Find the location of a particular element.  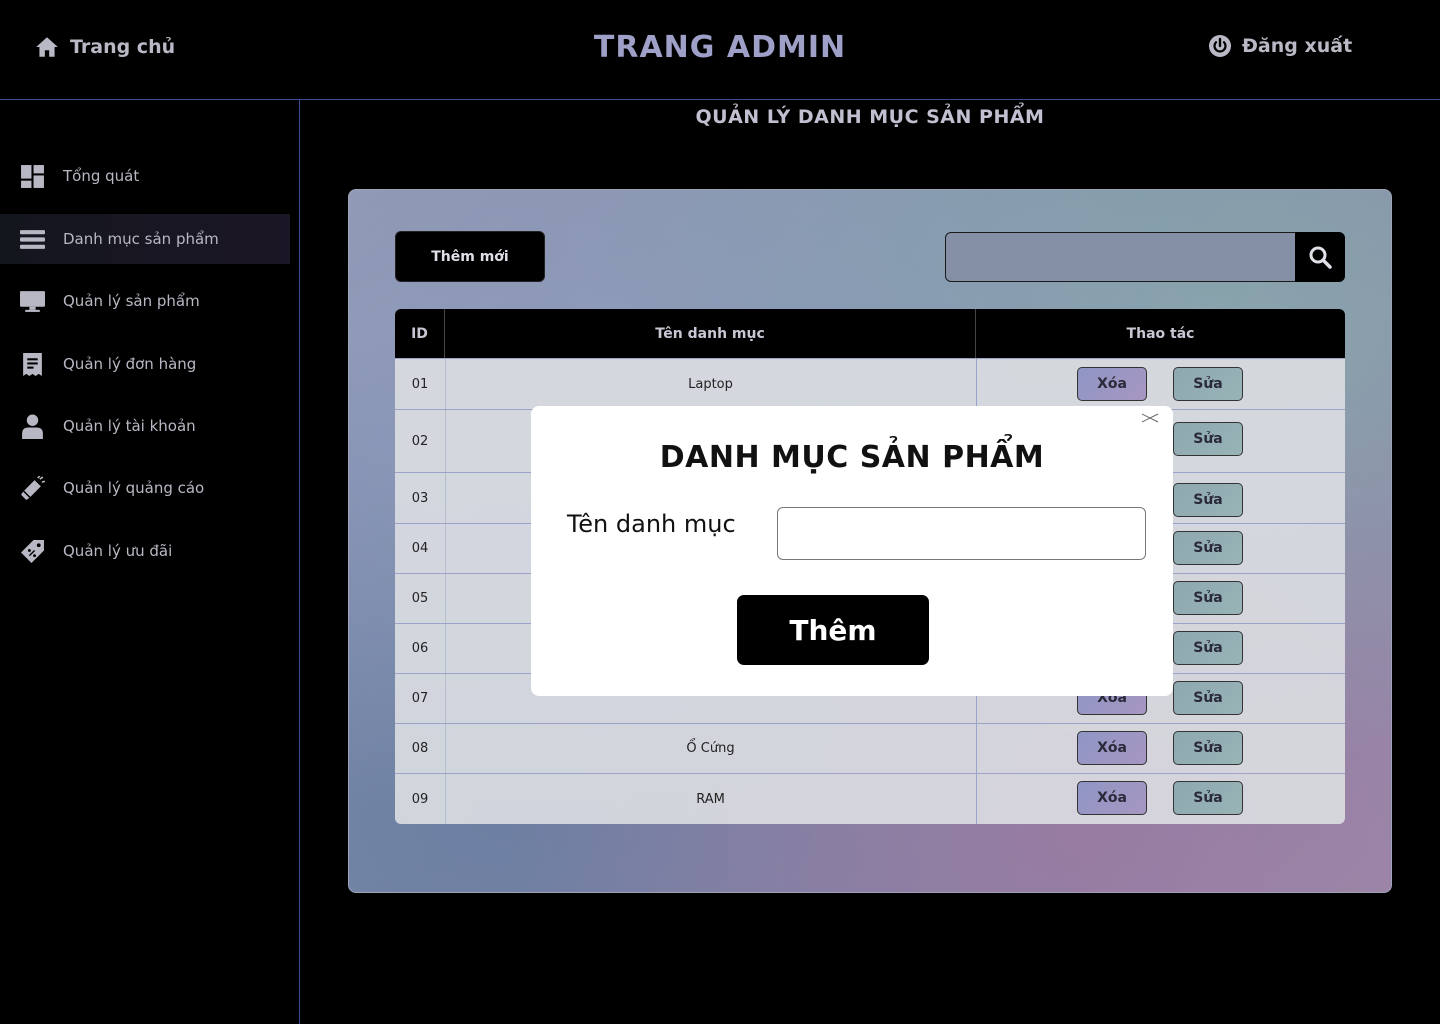

sidebar-item-label: Quản lý đơn hàng is located at coordinates (130, 364).